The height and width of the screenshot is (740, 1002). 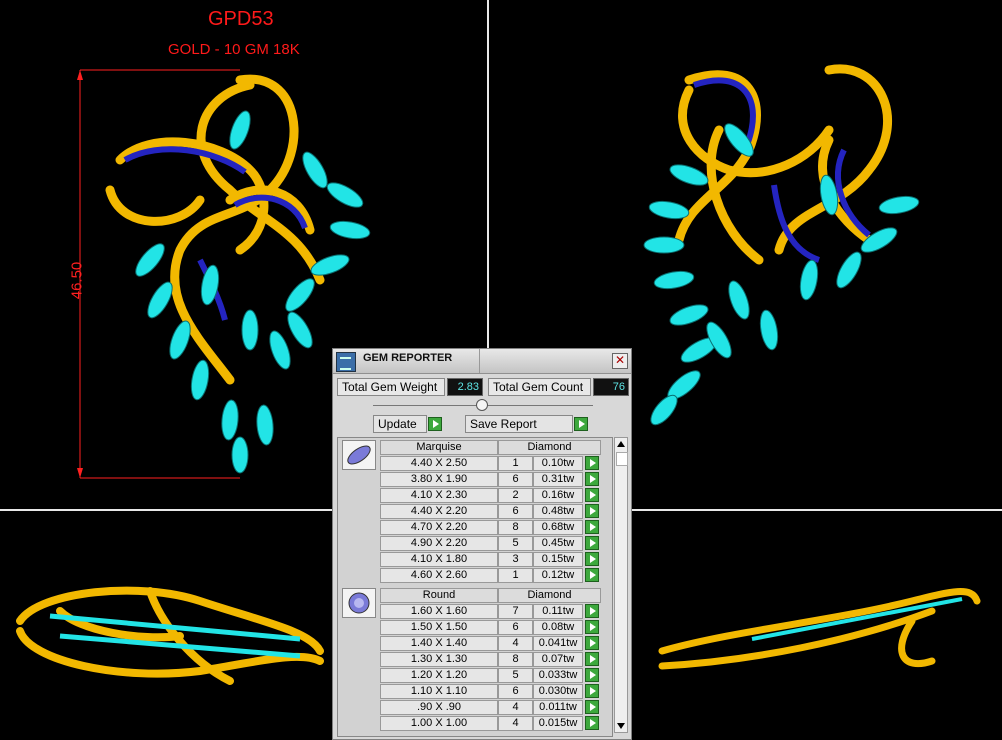 I want to click on viewport-side-left, so click(x=166, y=625).